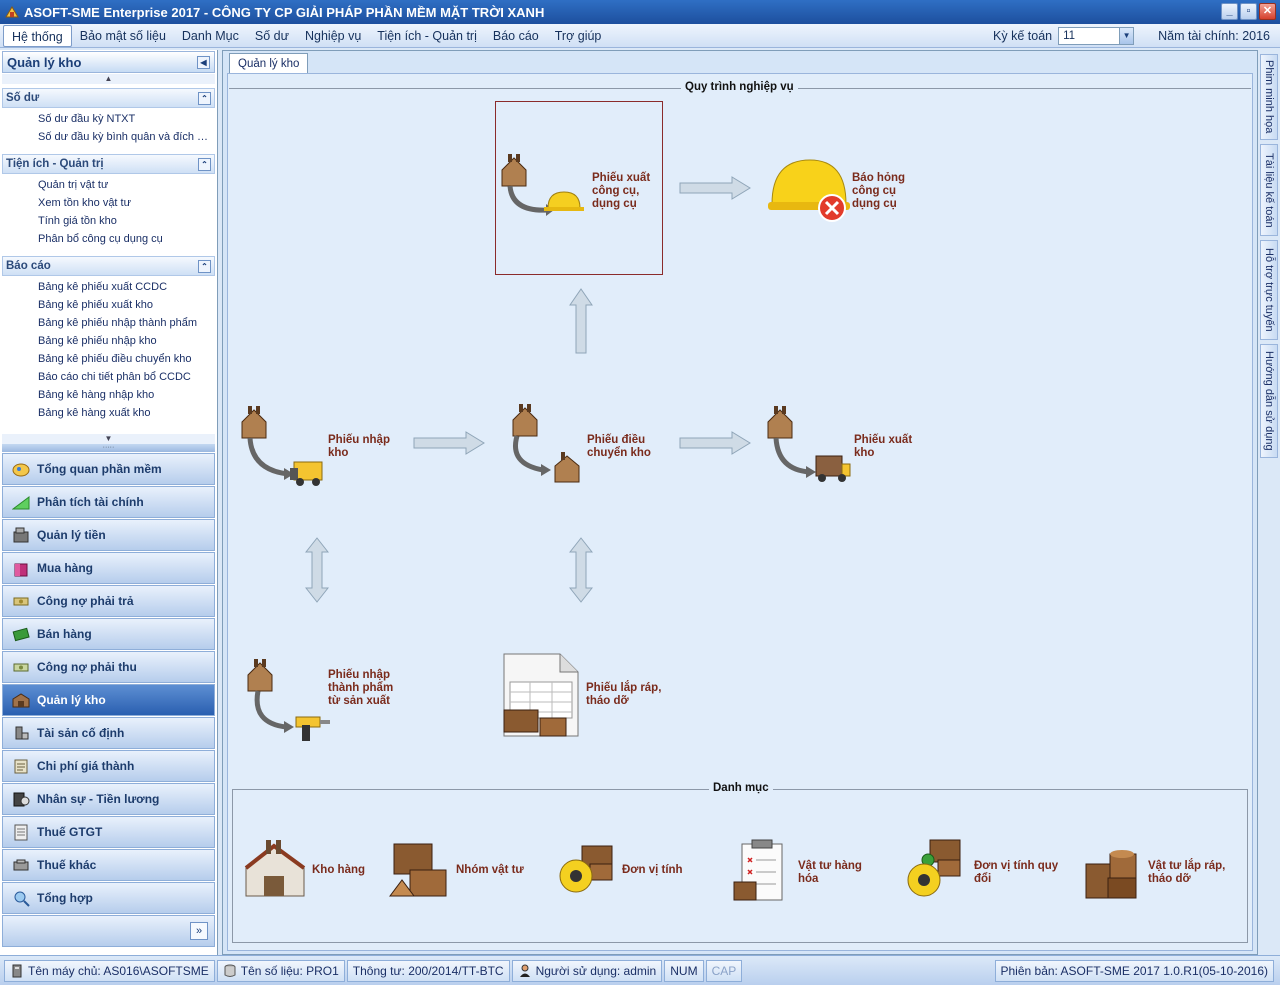 Image resolution: width=1280 pixels, height=985 pixels. Describe the element at coordinates (108, 535) in the screenshot. I see `nav-quan-ly-tien: Quản lý tiền` at that location.